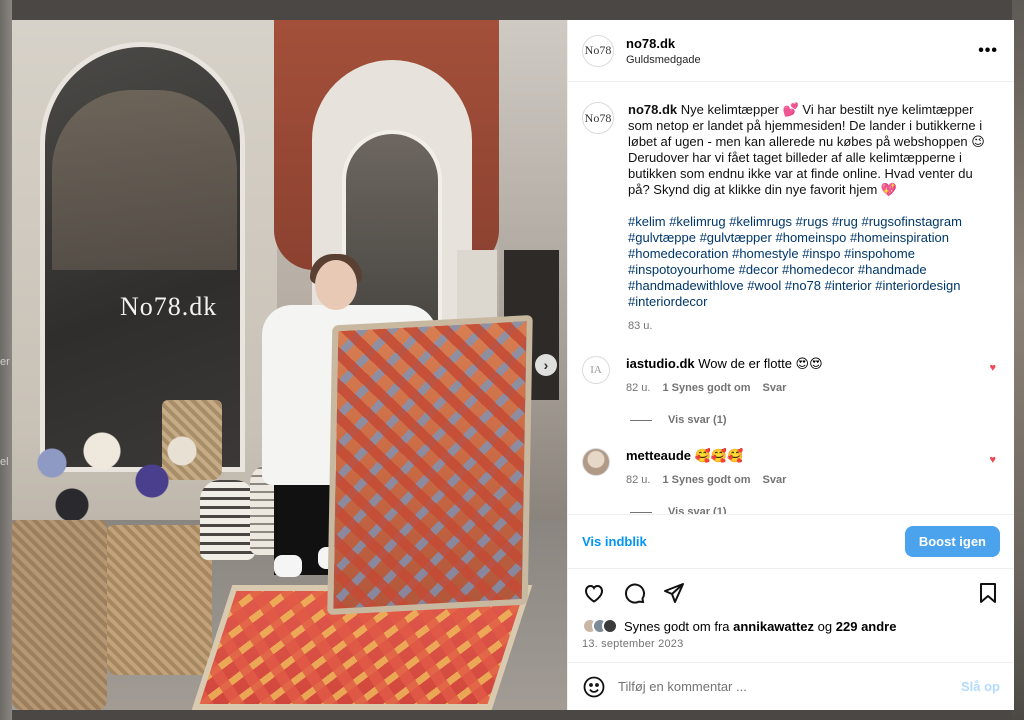 The width and height of the screenshot is (1024, 720). What do you see at coordinates (697, 221) in the screenshot?
I see `hashtag-link: #kelimrug` at bounding box center [697, 221].